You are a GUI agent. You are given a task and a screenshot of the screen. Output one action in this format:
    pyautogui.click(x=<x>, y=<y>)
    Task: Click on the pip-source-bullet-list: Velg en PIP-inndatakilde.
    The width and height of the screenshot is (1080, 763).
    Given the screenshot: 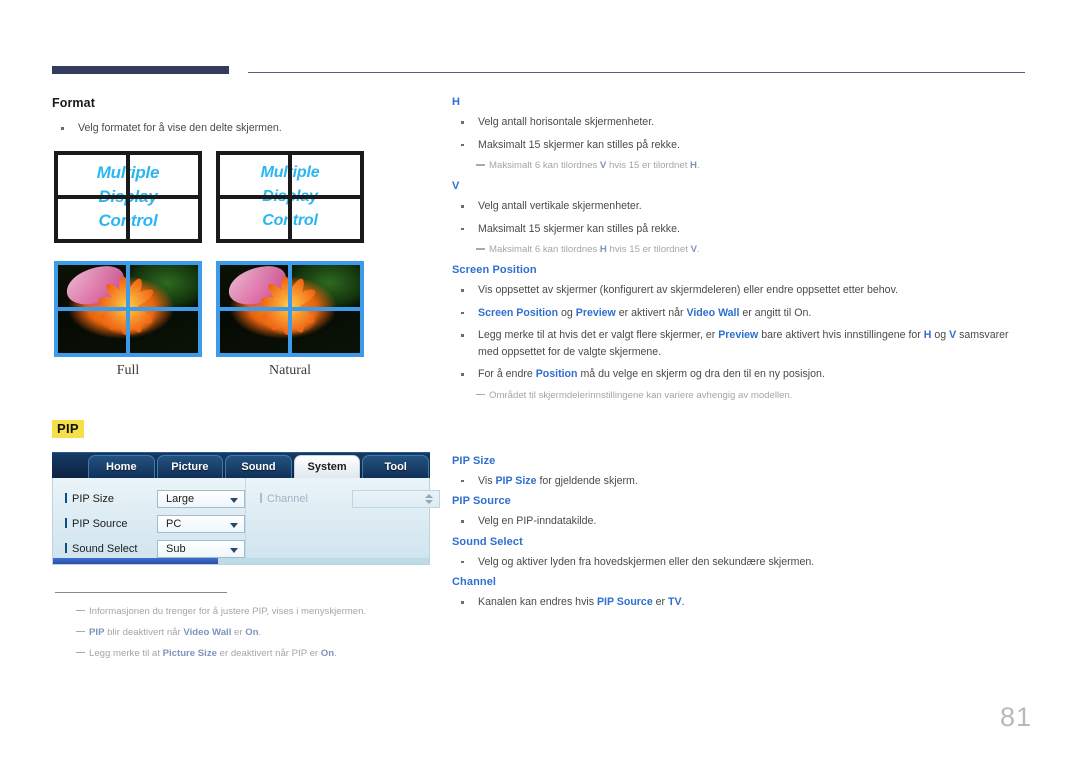 What is the action you would take?
    pyautogui.click(x=741, y=521)
    